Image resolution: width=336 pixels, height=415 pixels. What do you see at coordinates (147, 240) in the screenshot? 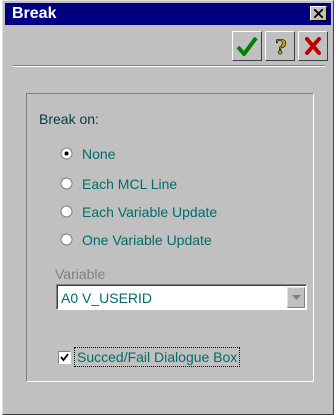
I see `radio-one-variable-update-label: One Variable Update` at bounding box center [147, 240].